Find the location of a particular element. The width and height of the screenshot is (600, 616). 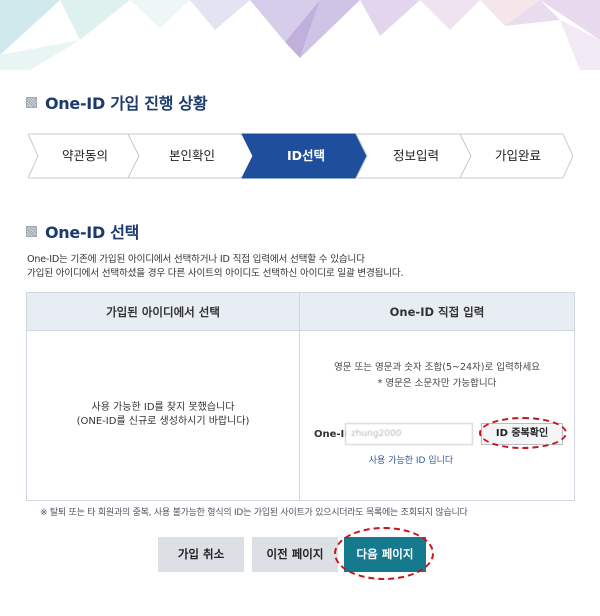

step-agree-terms: 약관동의 is located at coordinates (84, 155).